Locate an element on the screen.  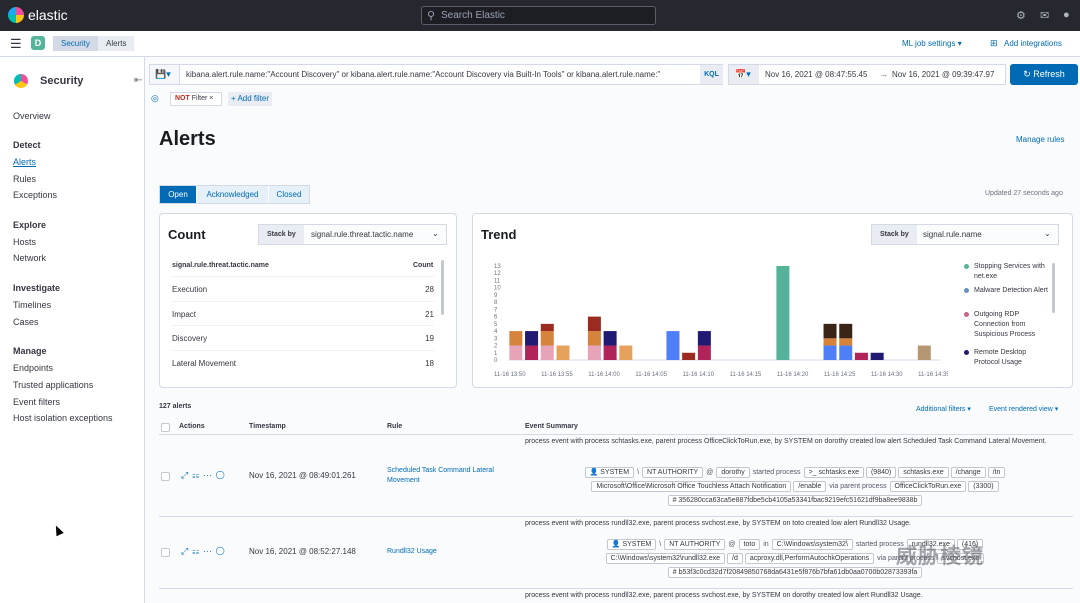
row-checkbox is located at coordinates (165, 552).